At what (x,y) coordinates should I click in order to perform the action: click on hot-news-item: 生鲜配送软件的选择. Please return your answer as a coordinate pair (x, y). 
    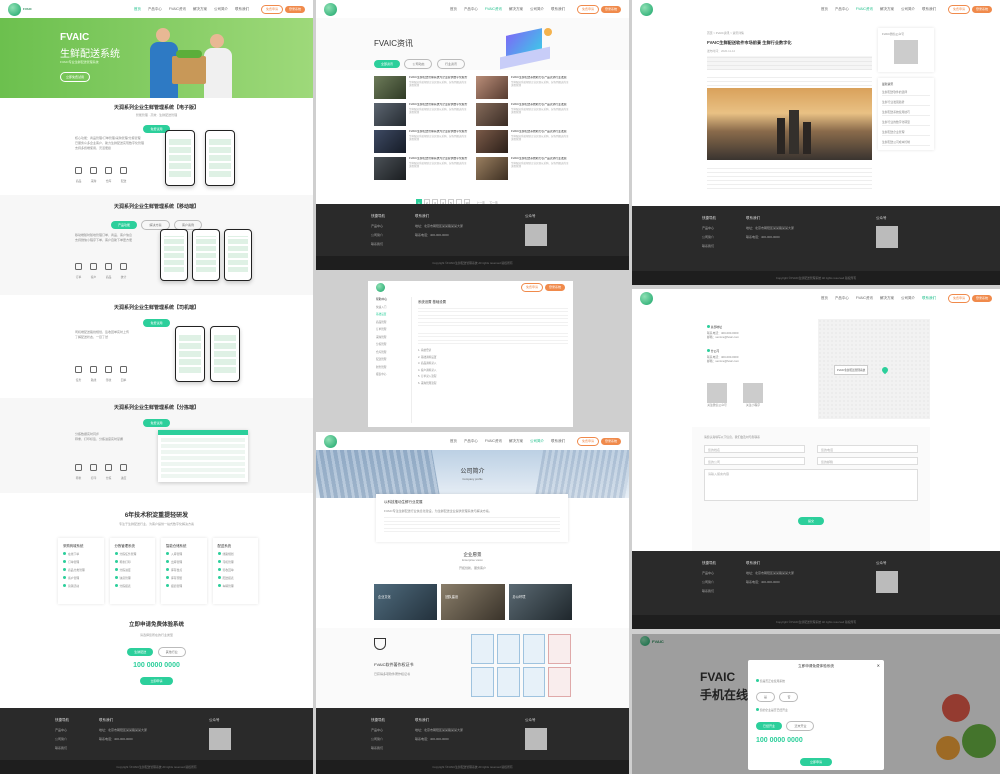
    Looking at the image, I should click on (906, 93).